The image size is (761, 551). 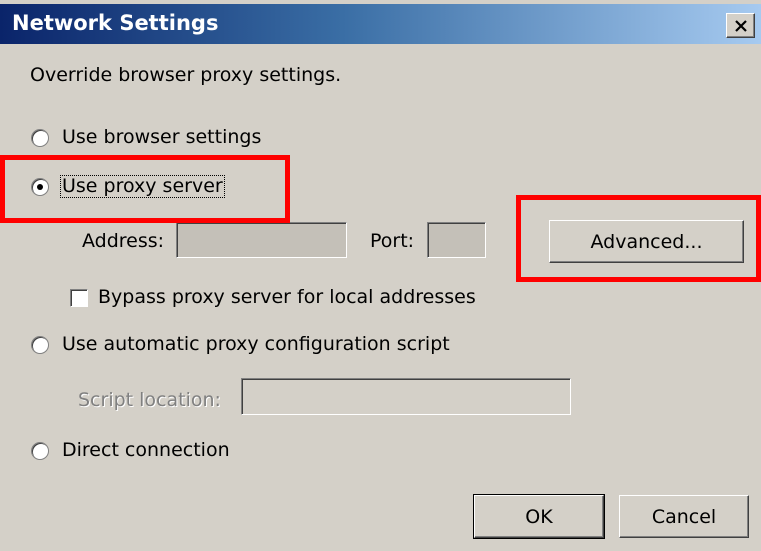 I want to click on cancel-button: Cancel, so click(x=684, y=516).